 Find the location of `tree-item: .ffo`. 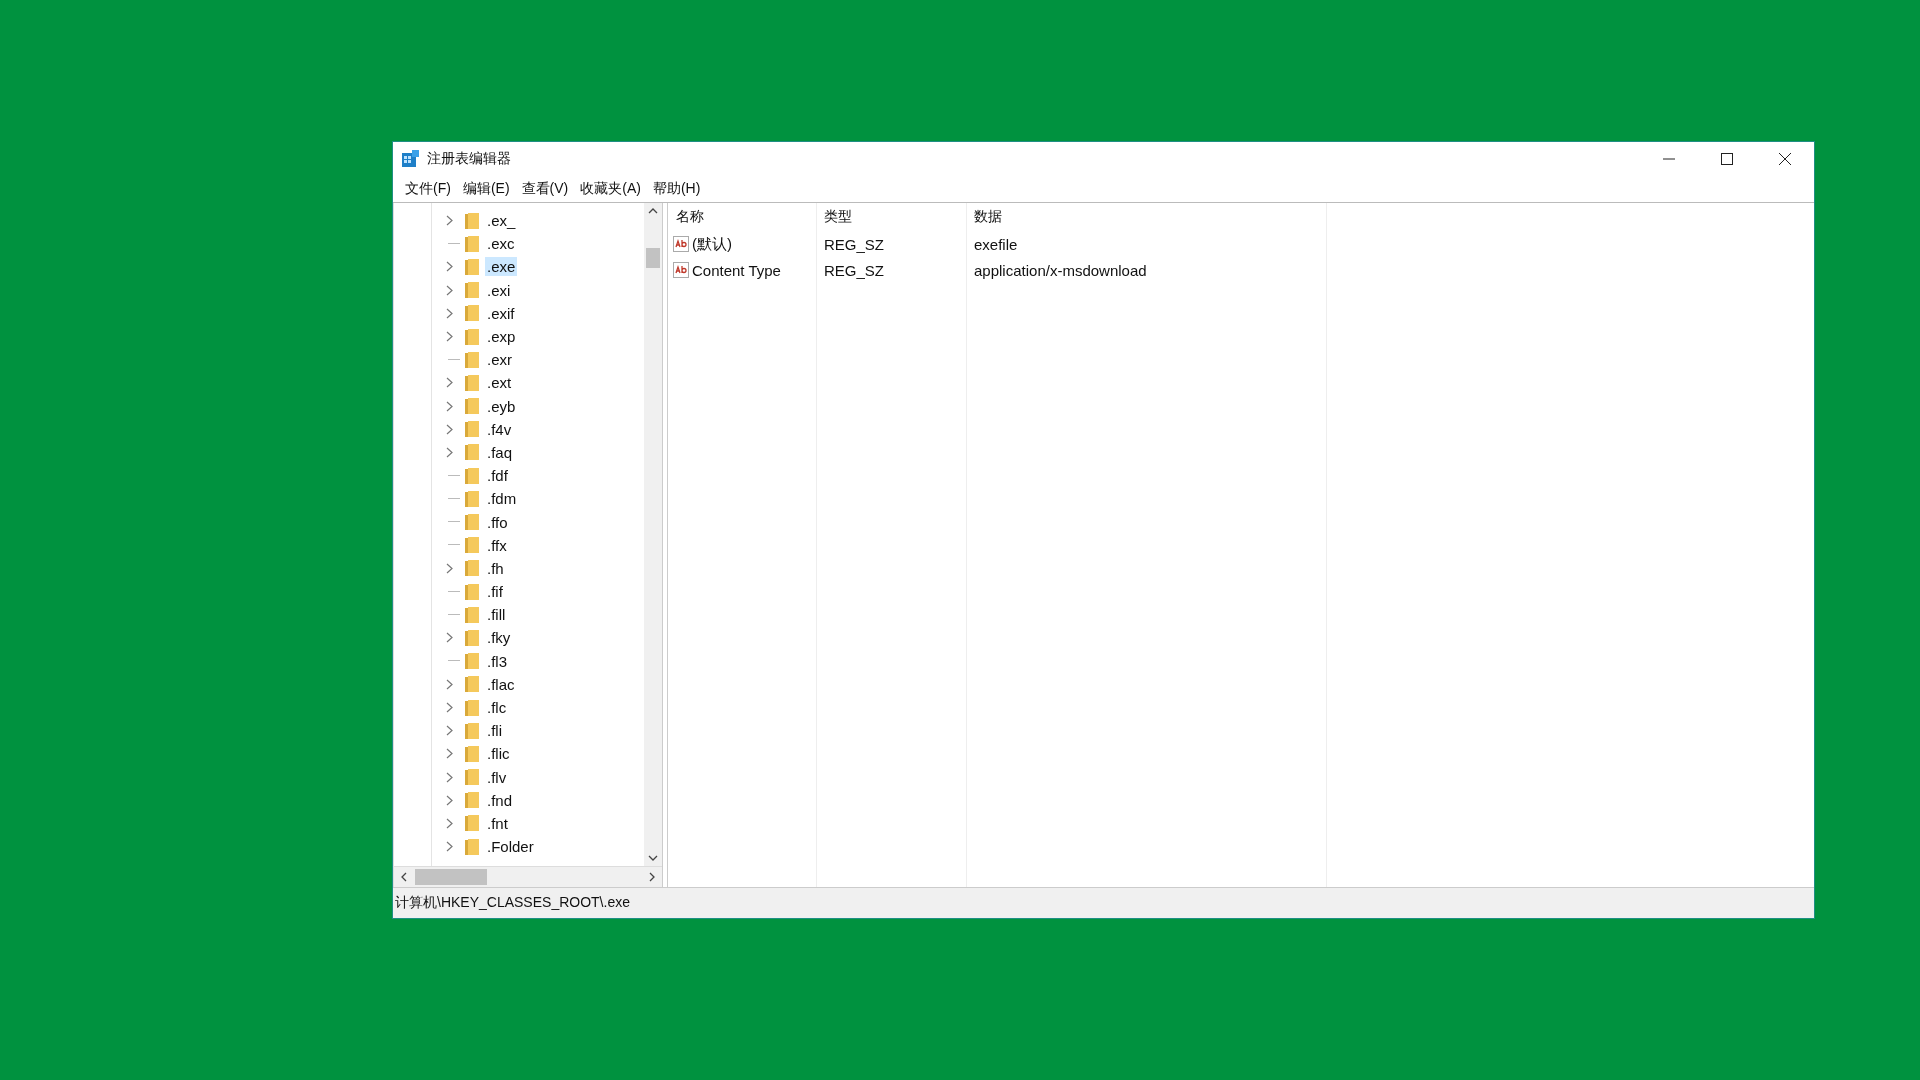

tree-item: .ffo is located at coordinates (497, 522).